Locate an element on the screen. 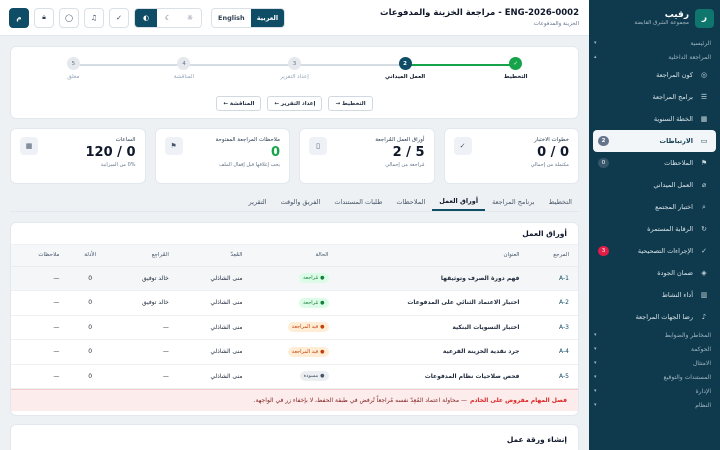 The height and width of the screenshot is (450, 720). chevron-icon: ▾ is located at coordinates (595, 349).